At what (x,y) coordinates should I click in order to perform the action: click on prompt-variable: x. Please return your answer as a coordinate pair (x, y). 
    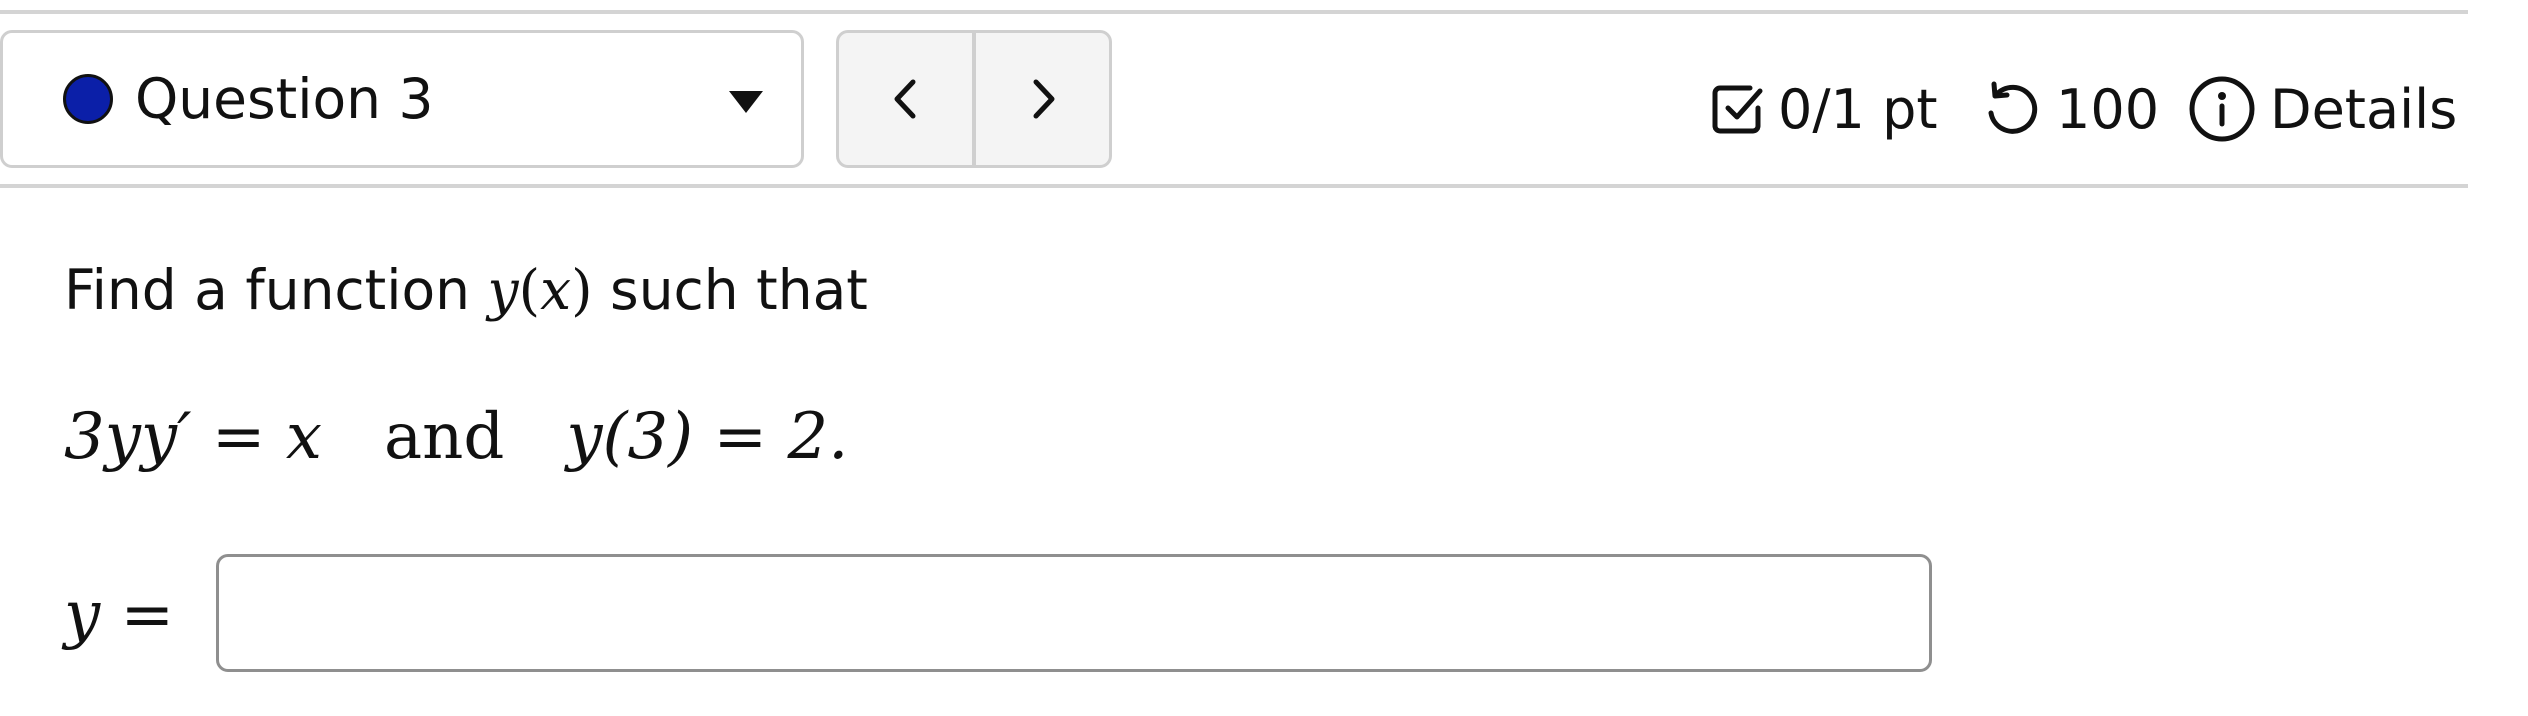
    Looking at the image, I should click on (556, 290).